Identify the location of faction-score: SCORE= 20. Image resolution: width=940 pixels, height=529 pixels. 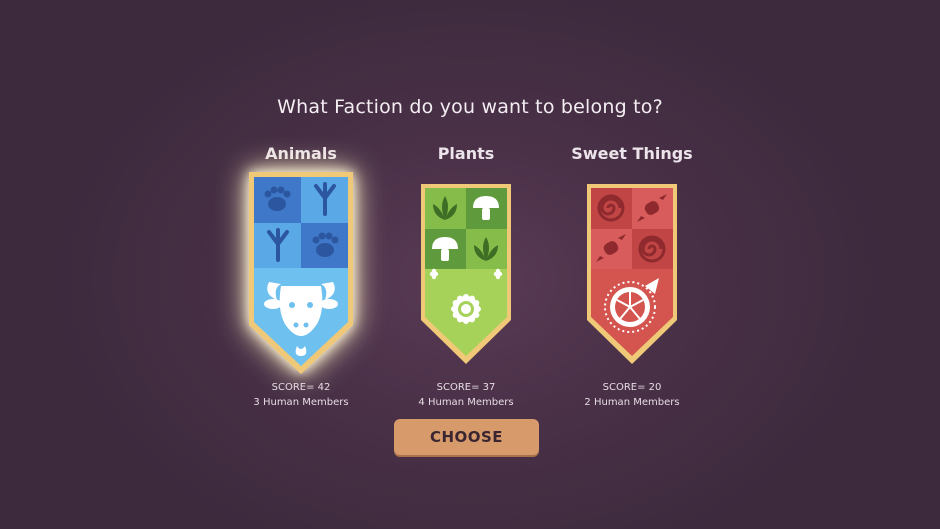
(632, 387).